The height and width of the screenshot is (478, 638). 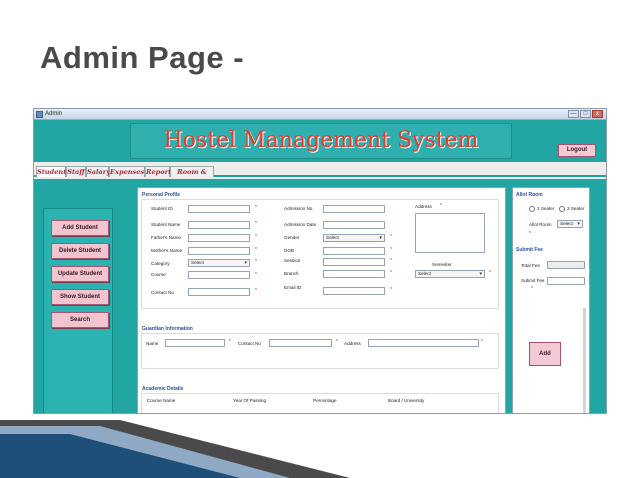 I want to click on mothers-name-input, so click(x=219, y=251).